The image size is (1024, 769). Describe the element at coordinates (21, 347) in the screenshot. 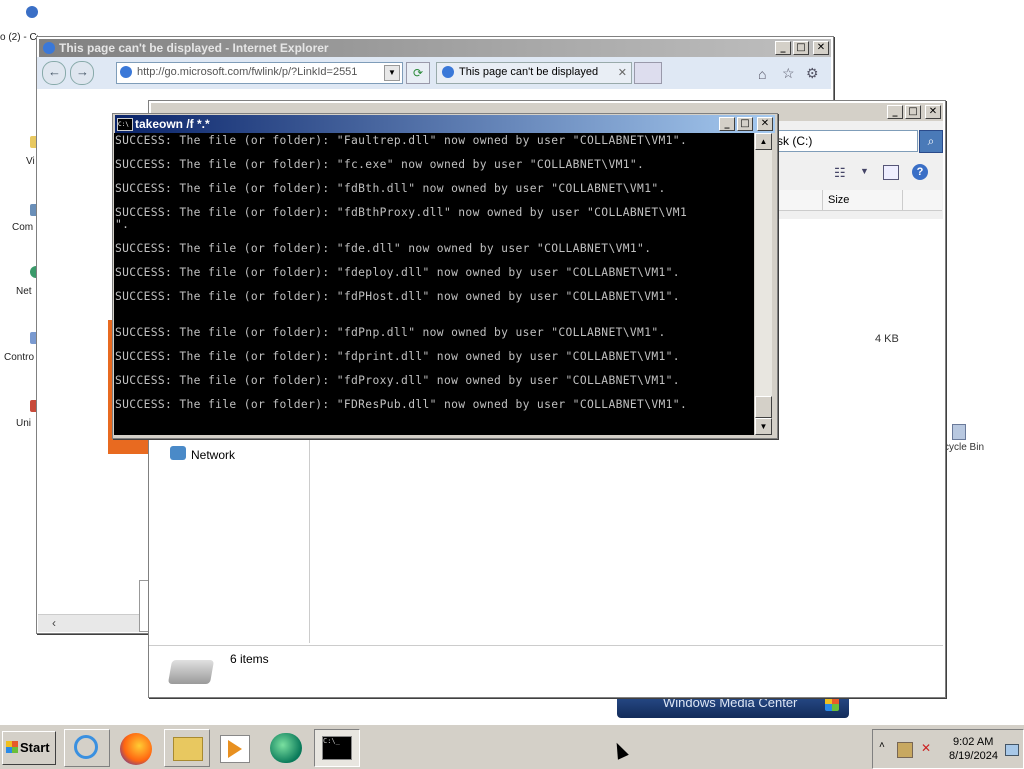

I see `desktop-icon-control-panel: Contro` at that location.